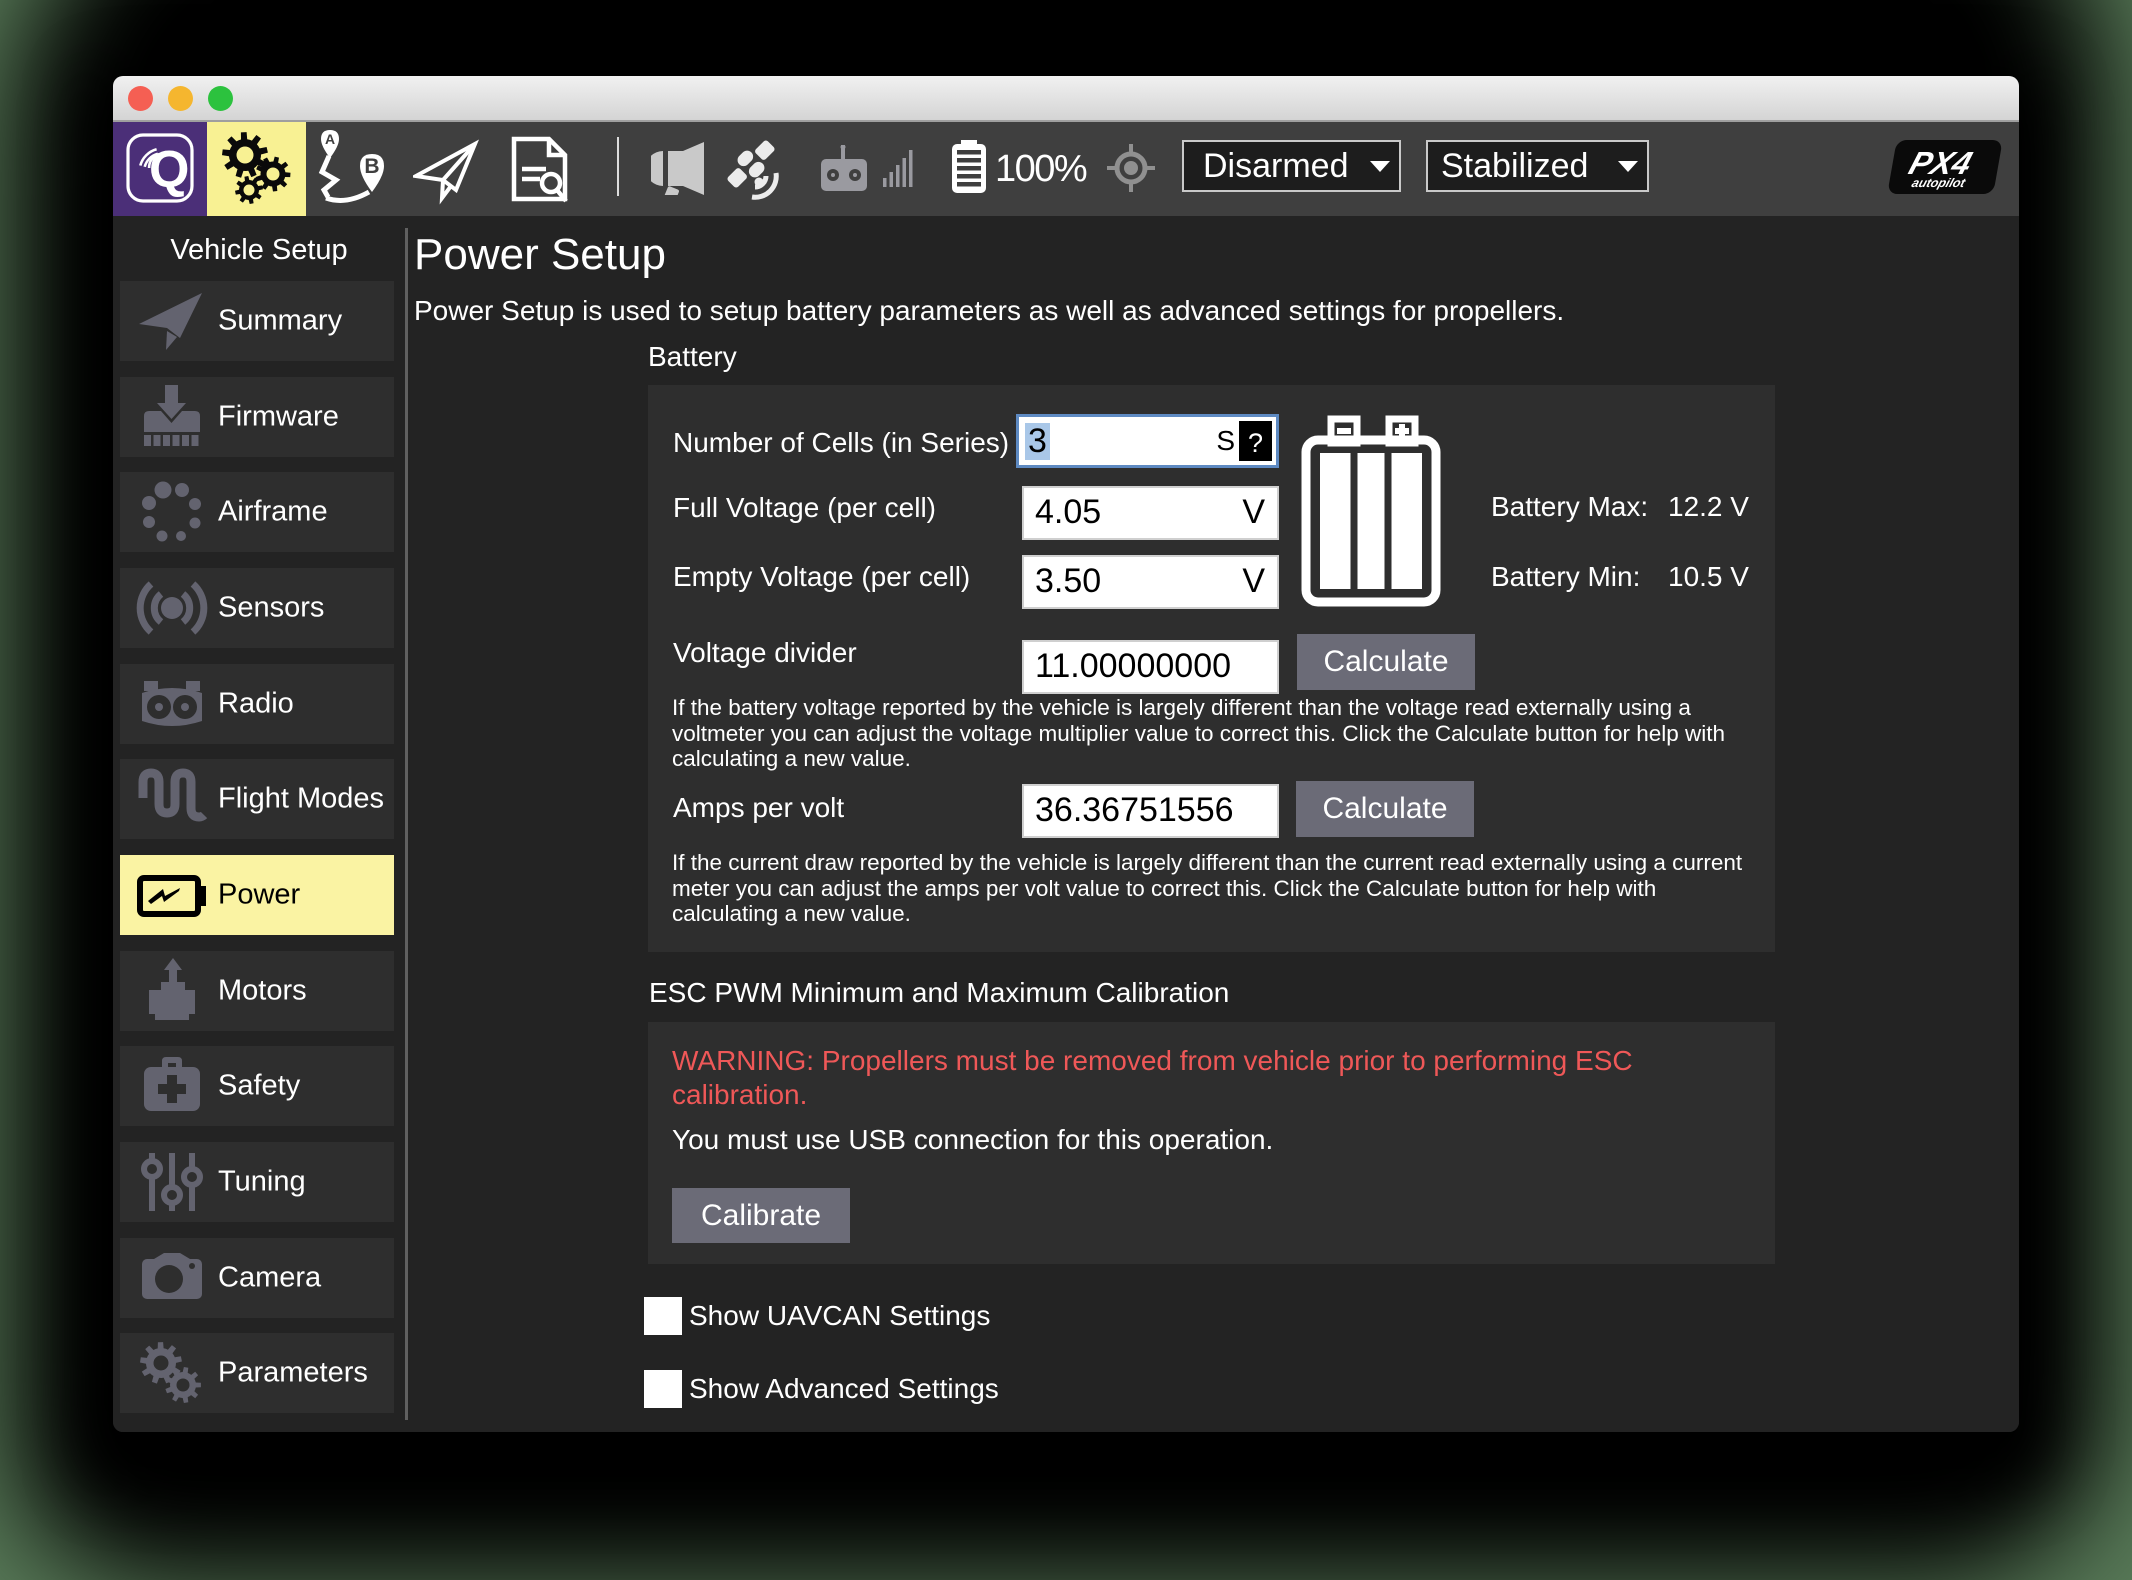 This screenshot has height=1580, width=2132. I want to click on svg-text: B, so click(371, 166).